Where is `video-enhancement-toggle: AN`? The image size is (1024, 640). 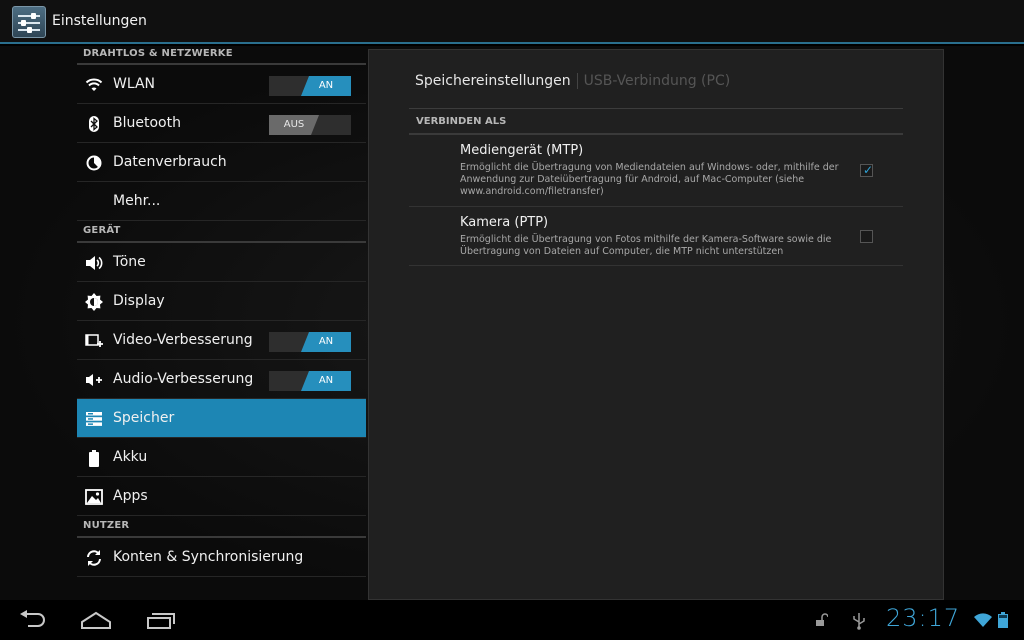 video-enhancement-toggle: AN is located at coordinates (310, 342).